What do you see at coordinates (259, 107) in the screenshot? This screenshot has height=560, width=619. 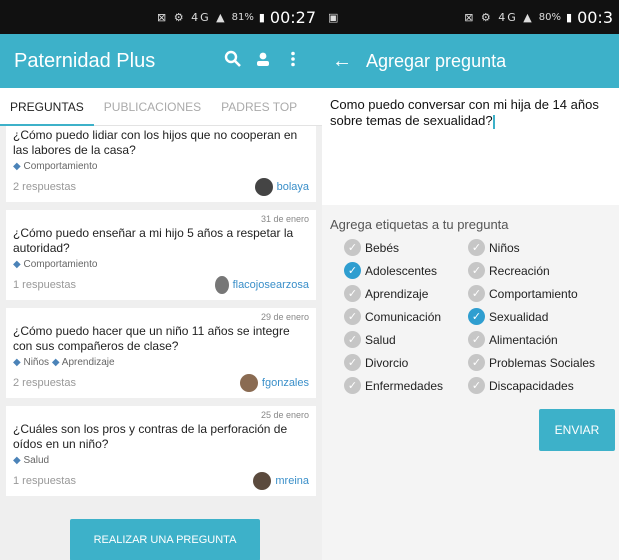 I see `tab-padres-top: PADRES TOP` at bounding box center [259, 107].